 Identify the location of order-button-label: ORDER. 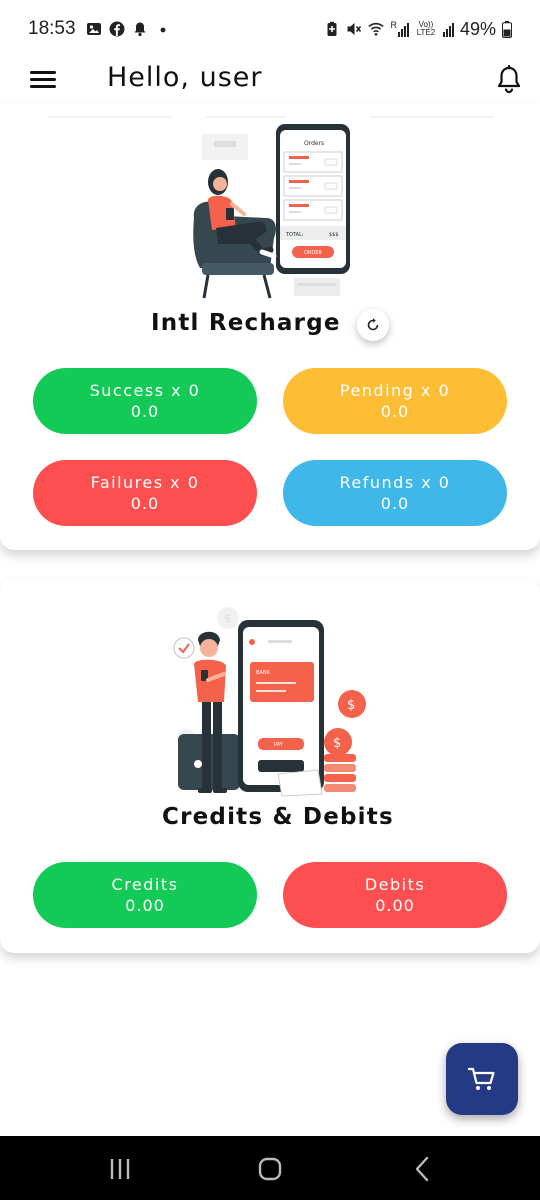
(313, 253).